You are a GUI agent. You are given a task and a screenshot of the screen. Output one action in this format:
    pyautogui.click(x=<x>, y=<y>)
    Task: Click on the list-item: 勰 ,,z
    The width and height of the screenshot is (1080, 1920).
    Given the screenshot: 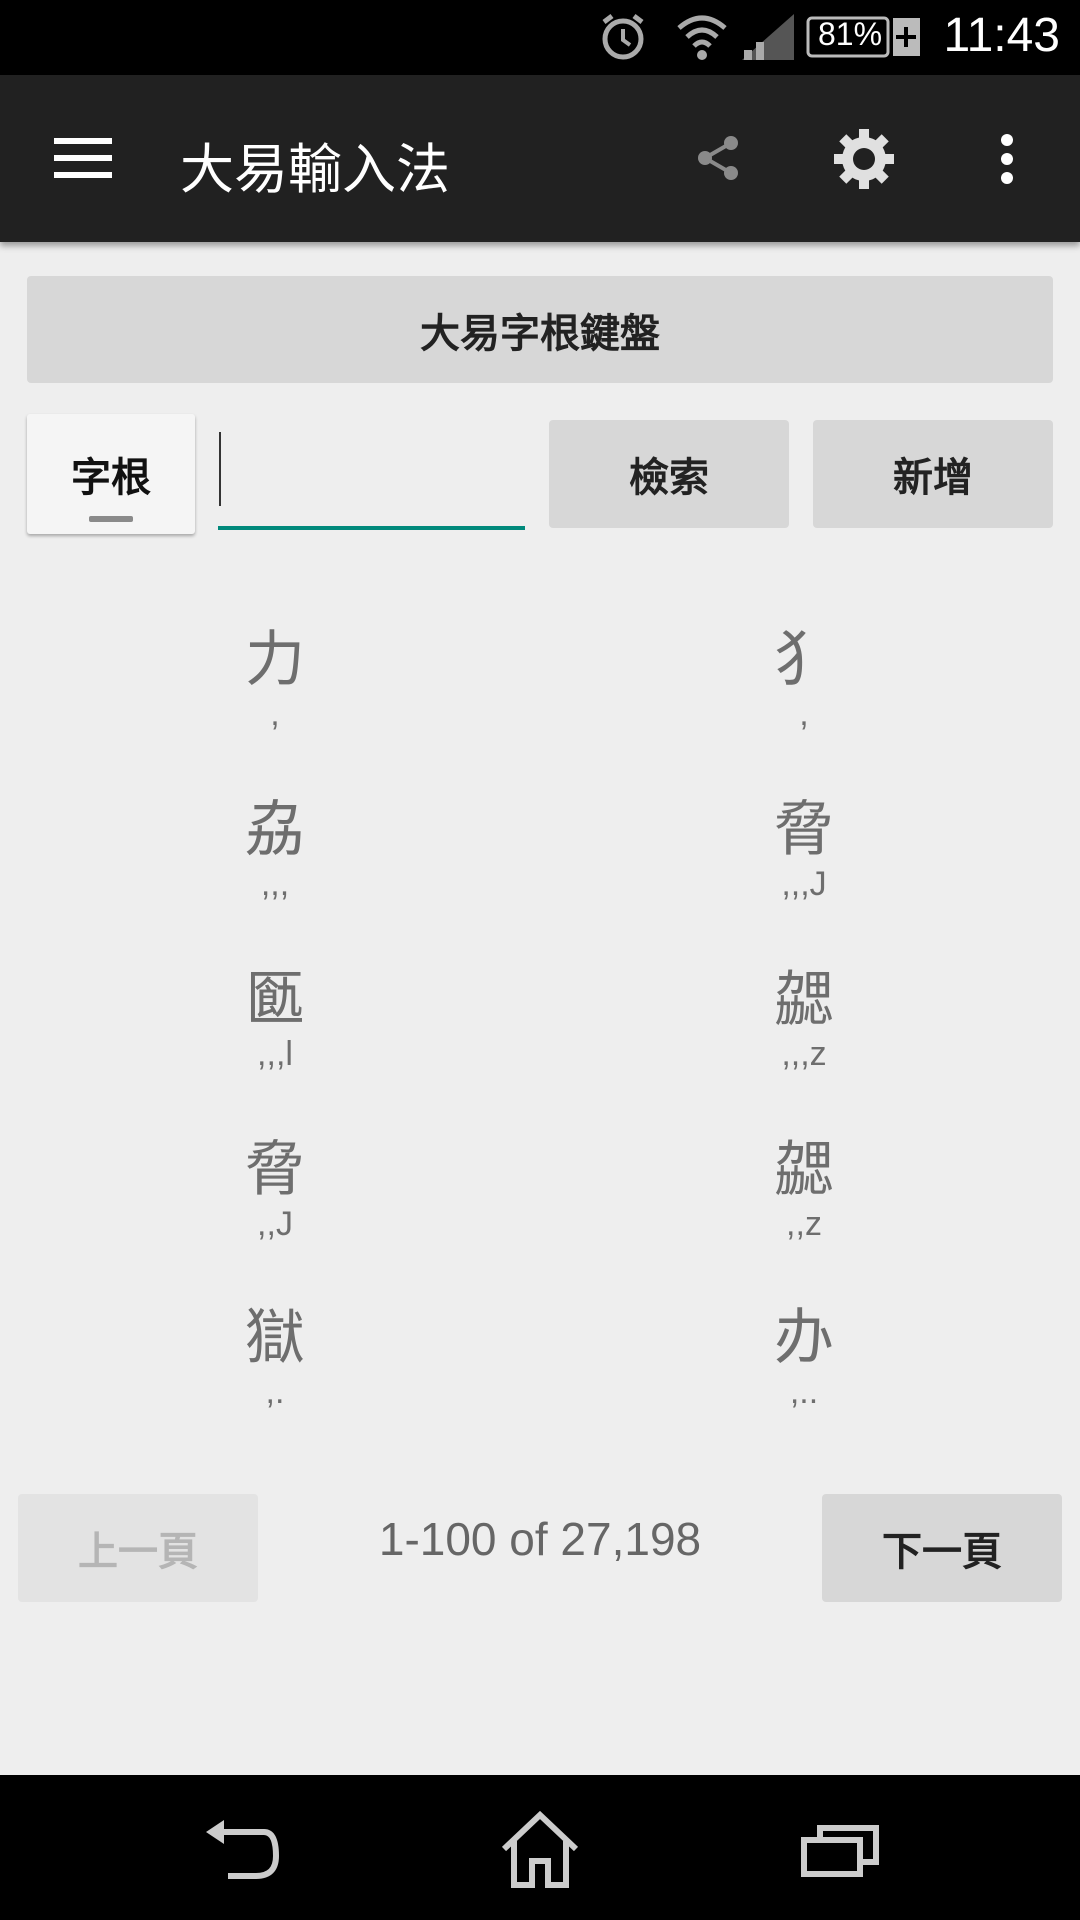 What is the action you would take?
    pyautogui.click(x=804, y=1188)
    